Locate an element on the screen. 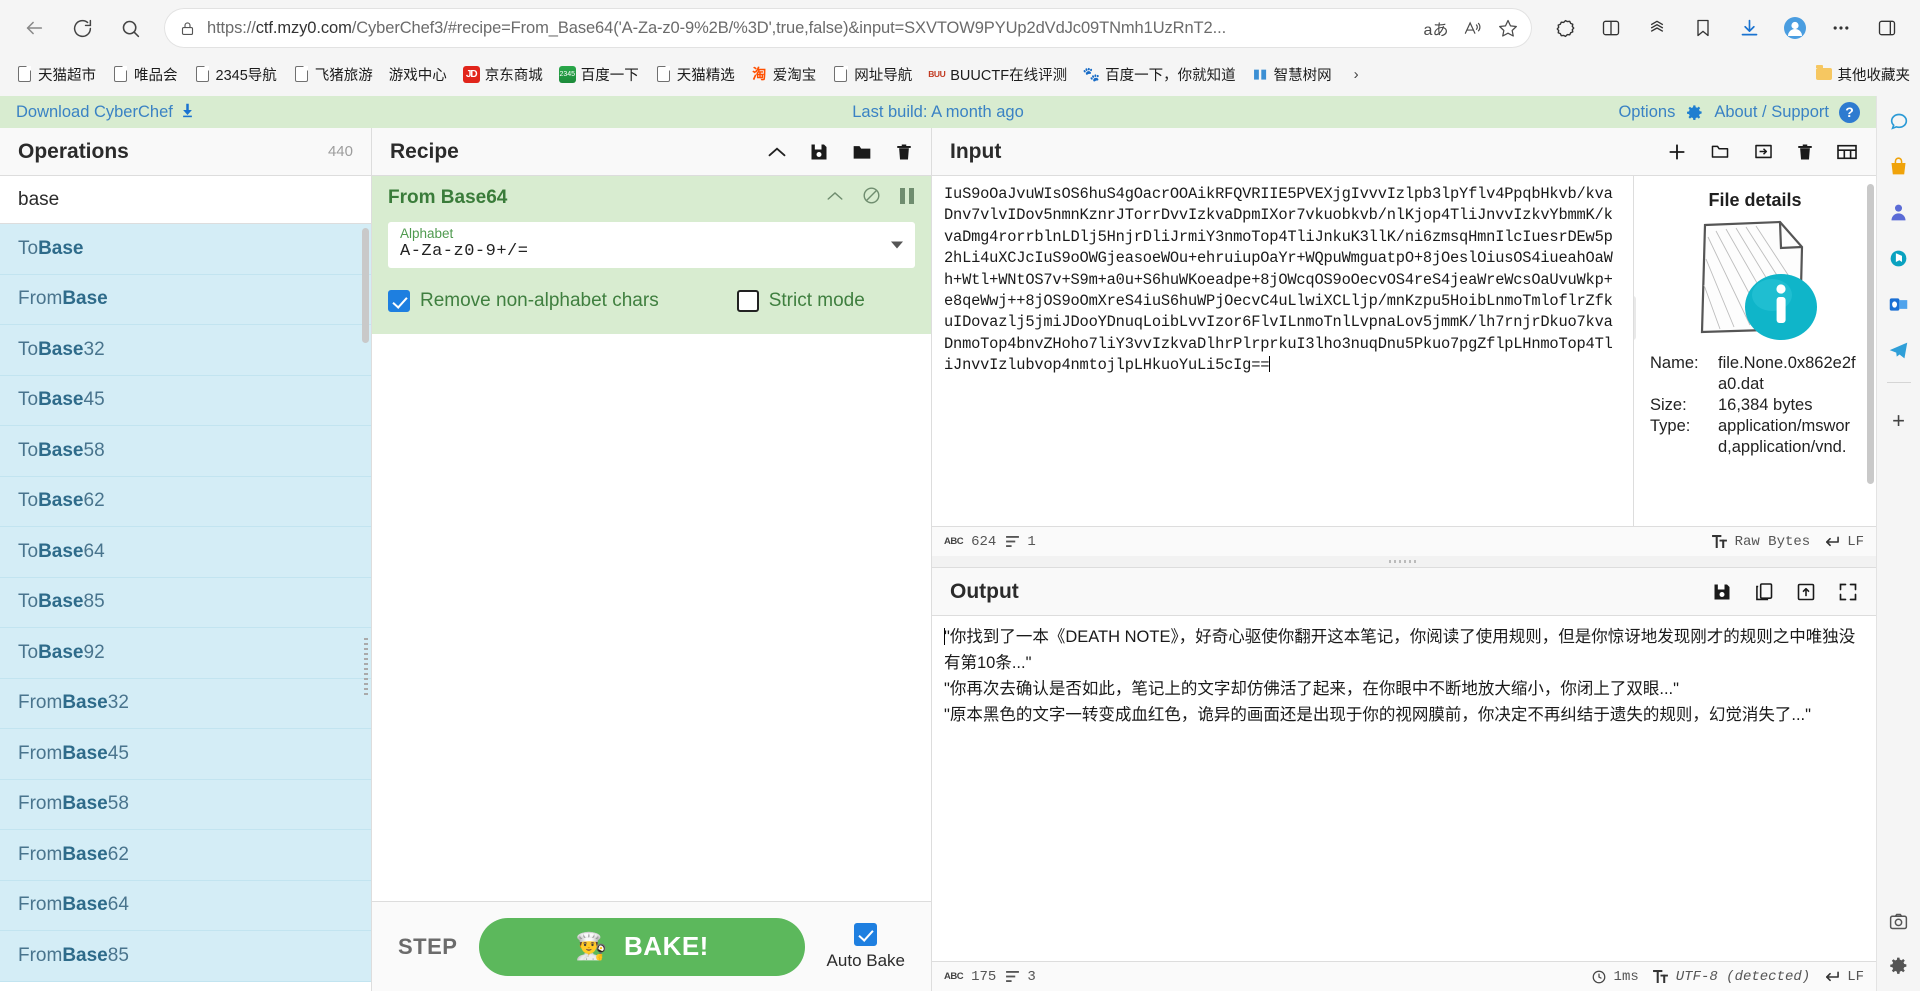 Image resolution: width=1920 pixels, height=991 pixels. bookmark-item: ▮▮ 智慧树网 is located at coordinates (1292, 74).